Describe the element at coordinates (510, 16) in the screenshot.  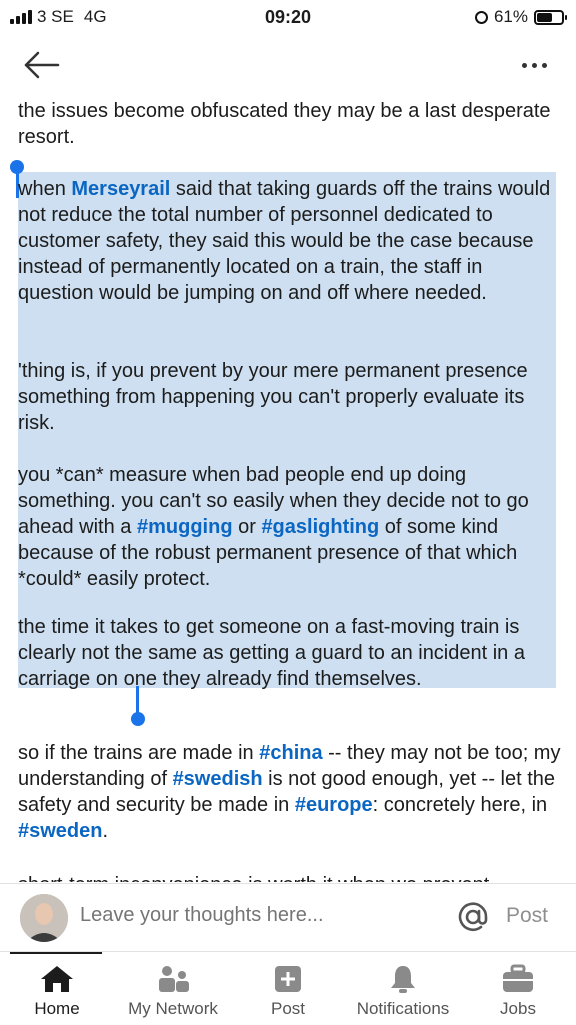
I see `battery-percent: 61%` at that location.